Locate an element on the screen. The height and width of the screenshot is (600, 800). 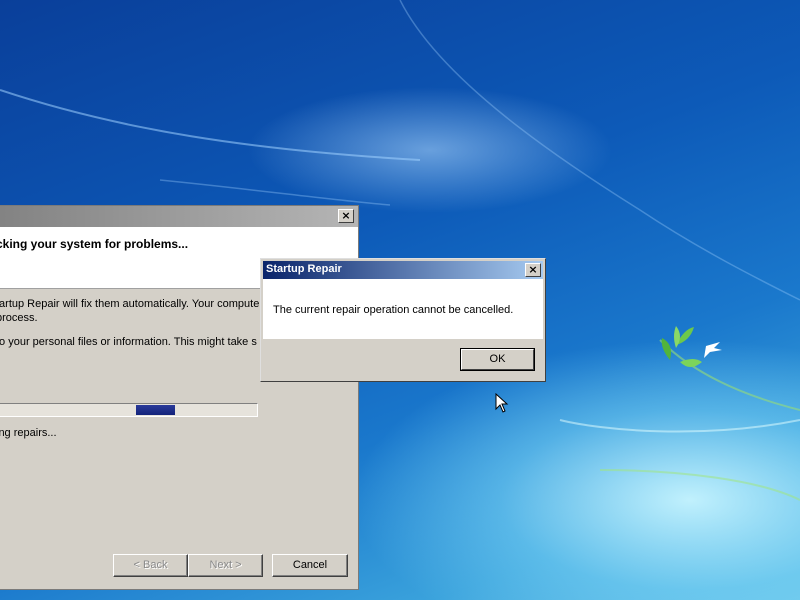
window-titlebar: × is located at coordinates (179, 216).